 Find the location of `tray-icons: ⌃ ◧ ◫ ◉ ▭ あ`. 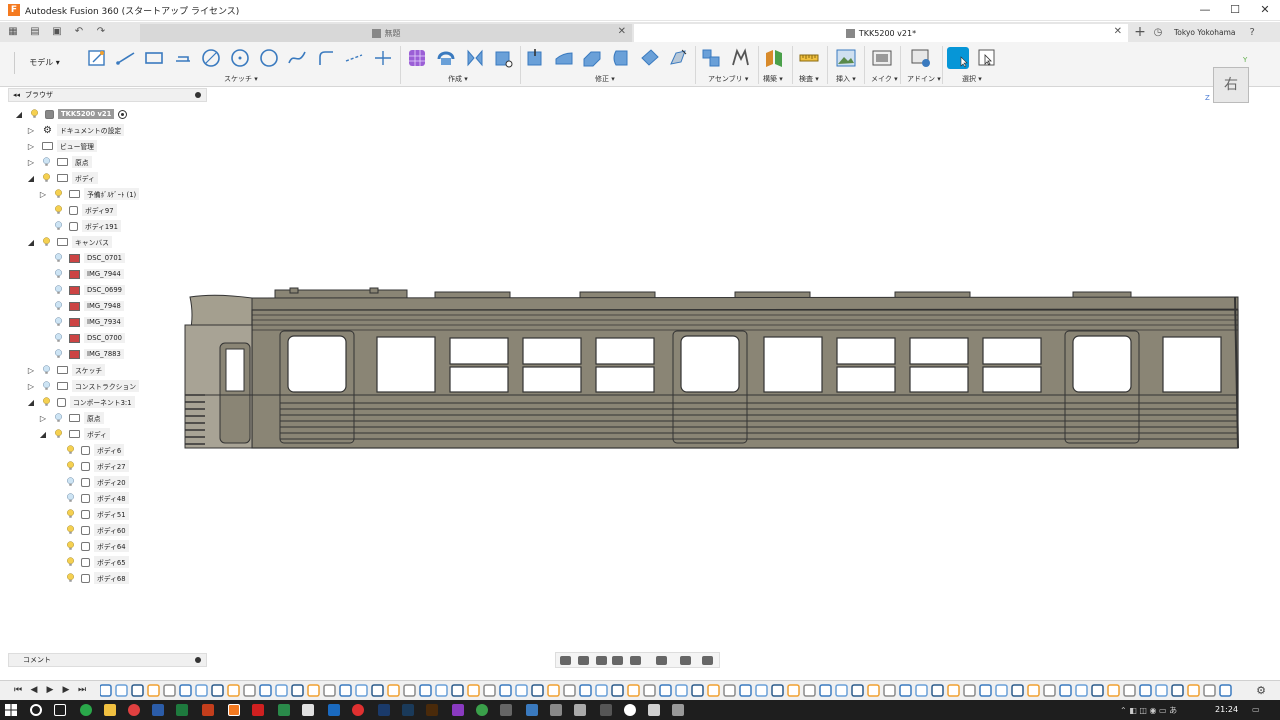

tray-icons: ⌃ ◧ ◫ ◉ ▭ あ is located at coordinates (1148, 710).